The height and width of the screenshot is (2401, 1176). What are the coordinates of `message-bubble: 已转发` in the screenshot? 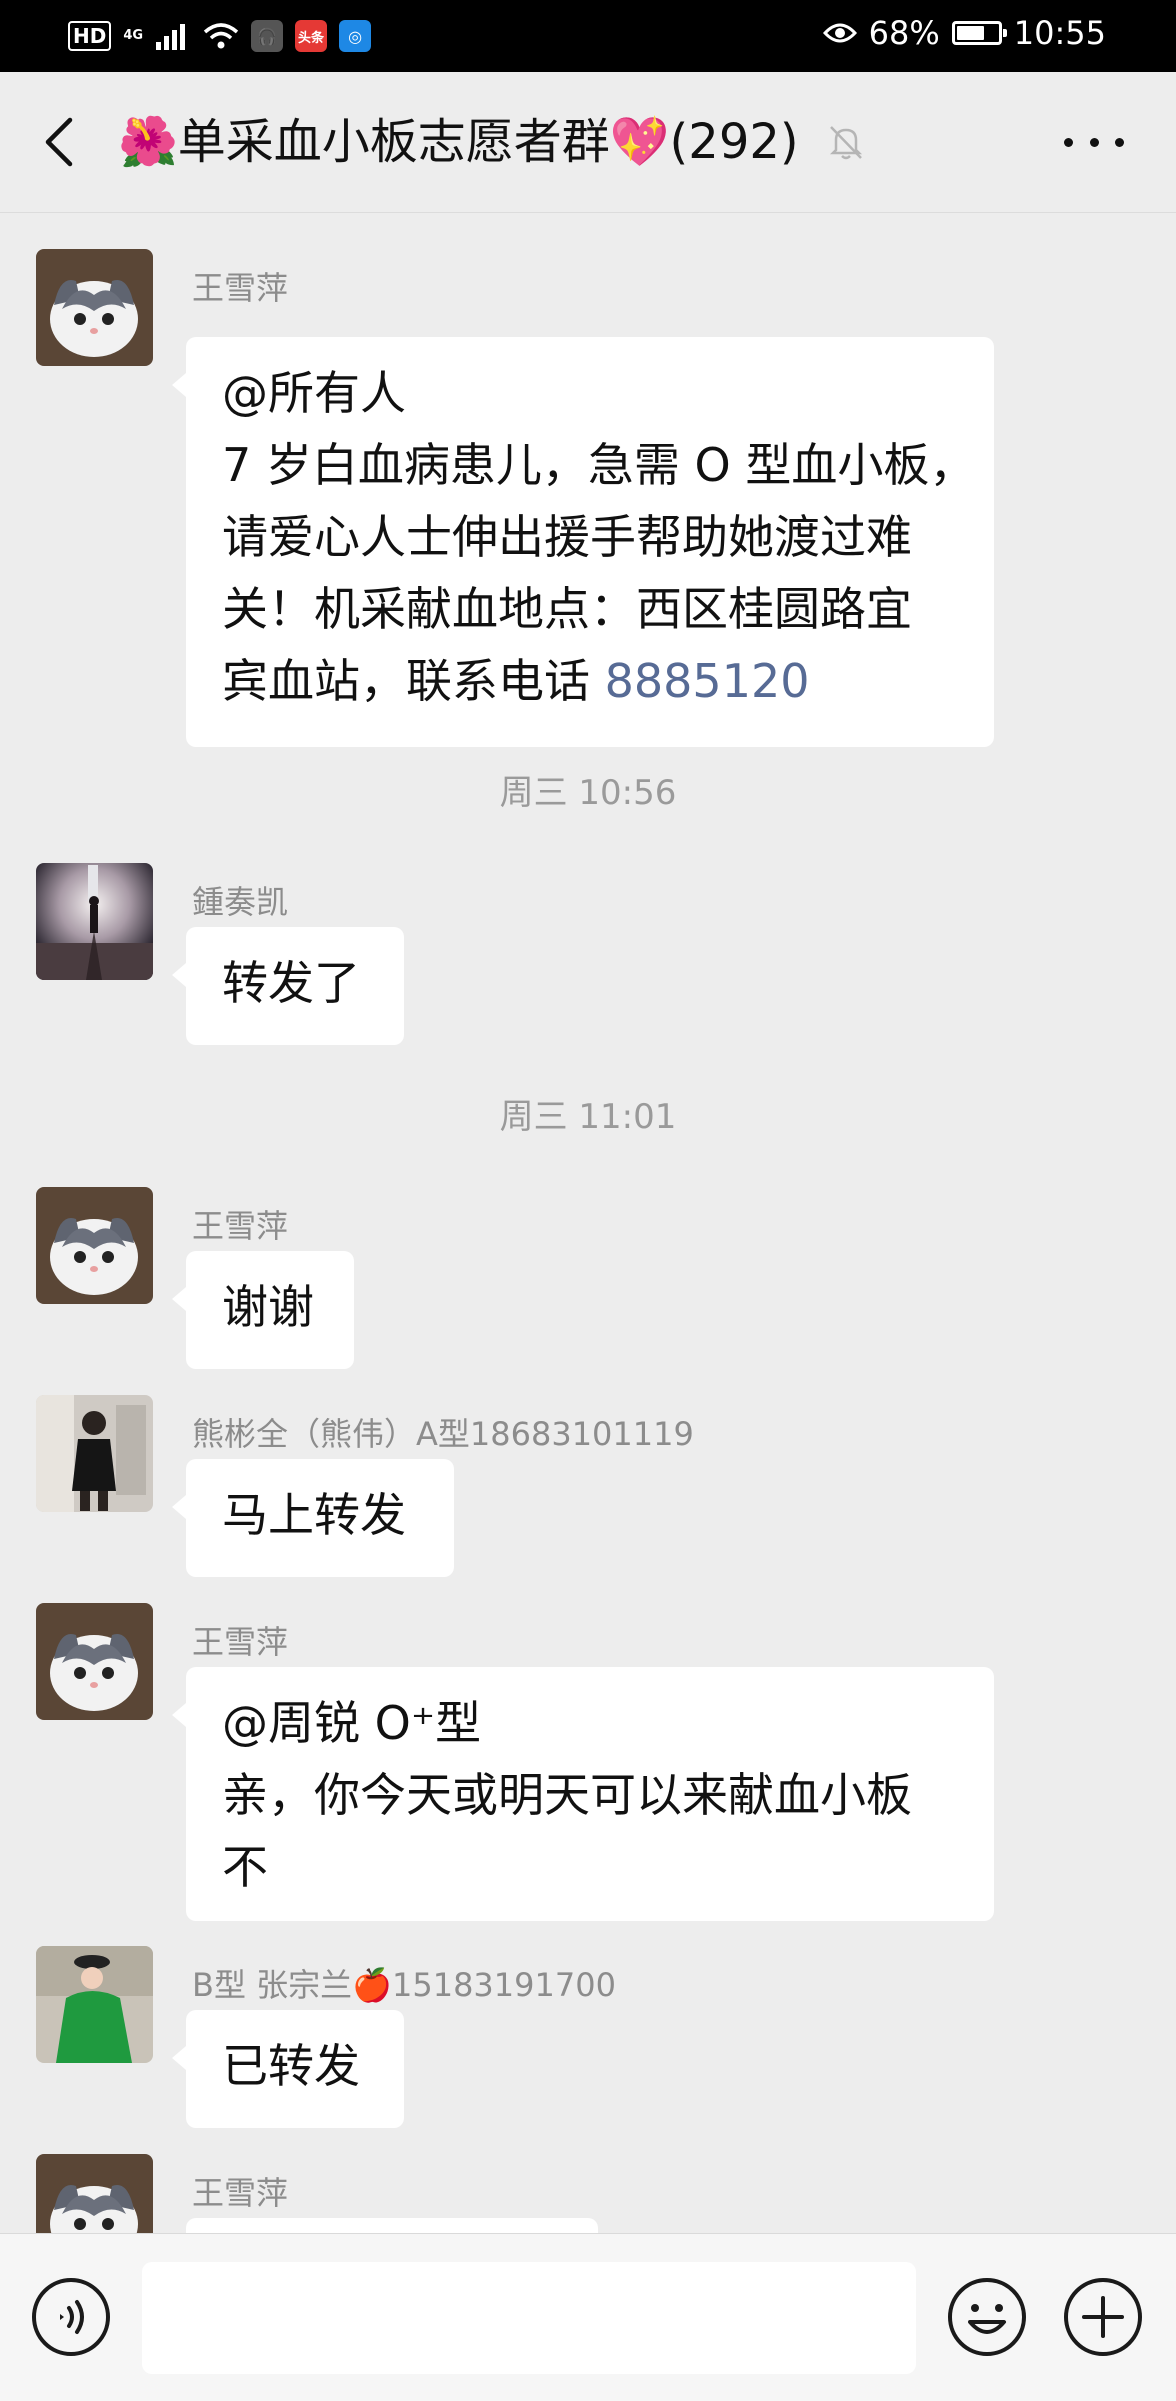 It's located at (288, 2069).